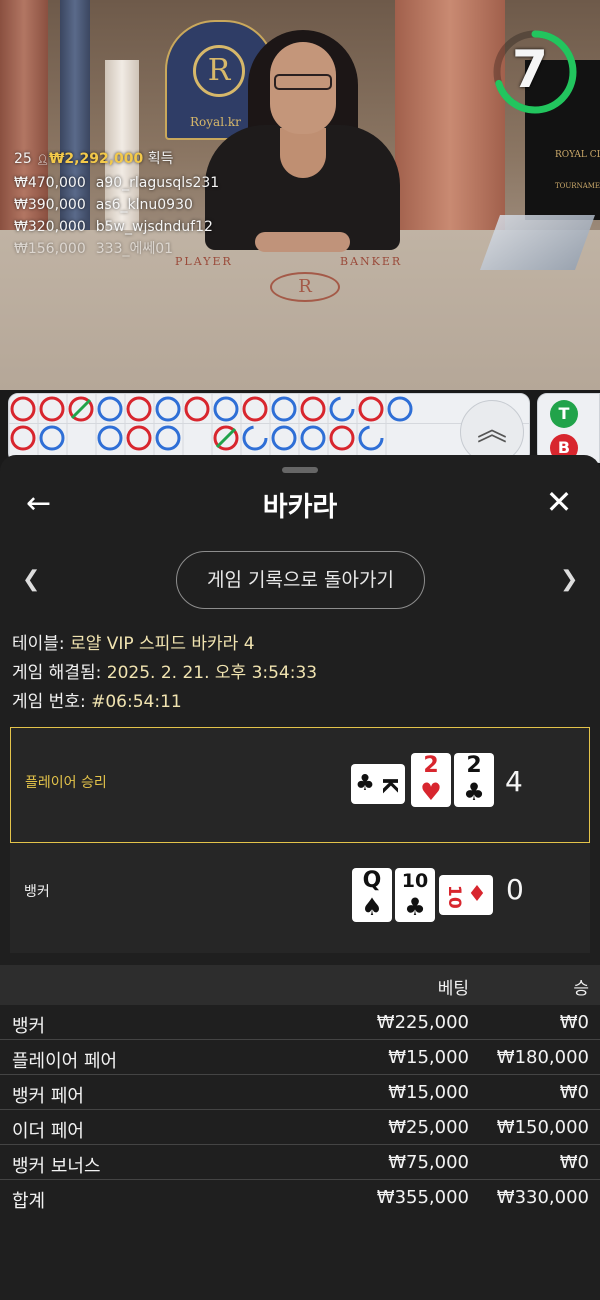 The width and height of the screenshot is (600, 1300). What do you see at coordinates (300, 1162) in the screenshot?
I see `table-row: 뱅커 보너스 ₩75,000 ₩0` at bounding box center [300, 1162].